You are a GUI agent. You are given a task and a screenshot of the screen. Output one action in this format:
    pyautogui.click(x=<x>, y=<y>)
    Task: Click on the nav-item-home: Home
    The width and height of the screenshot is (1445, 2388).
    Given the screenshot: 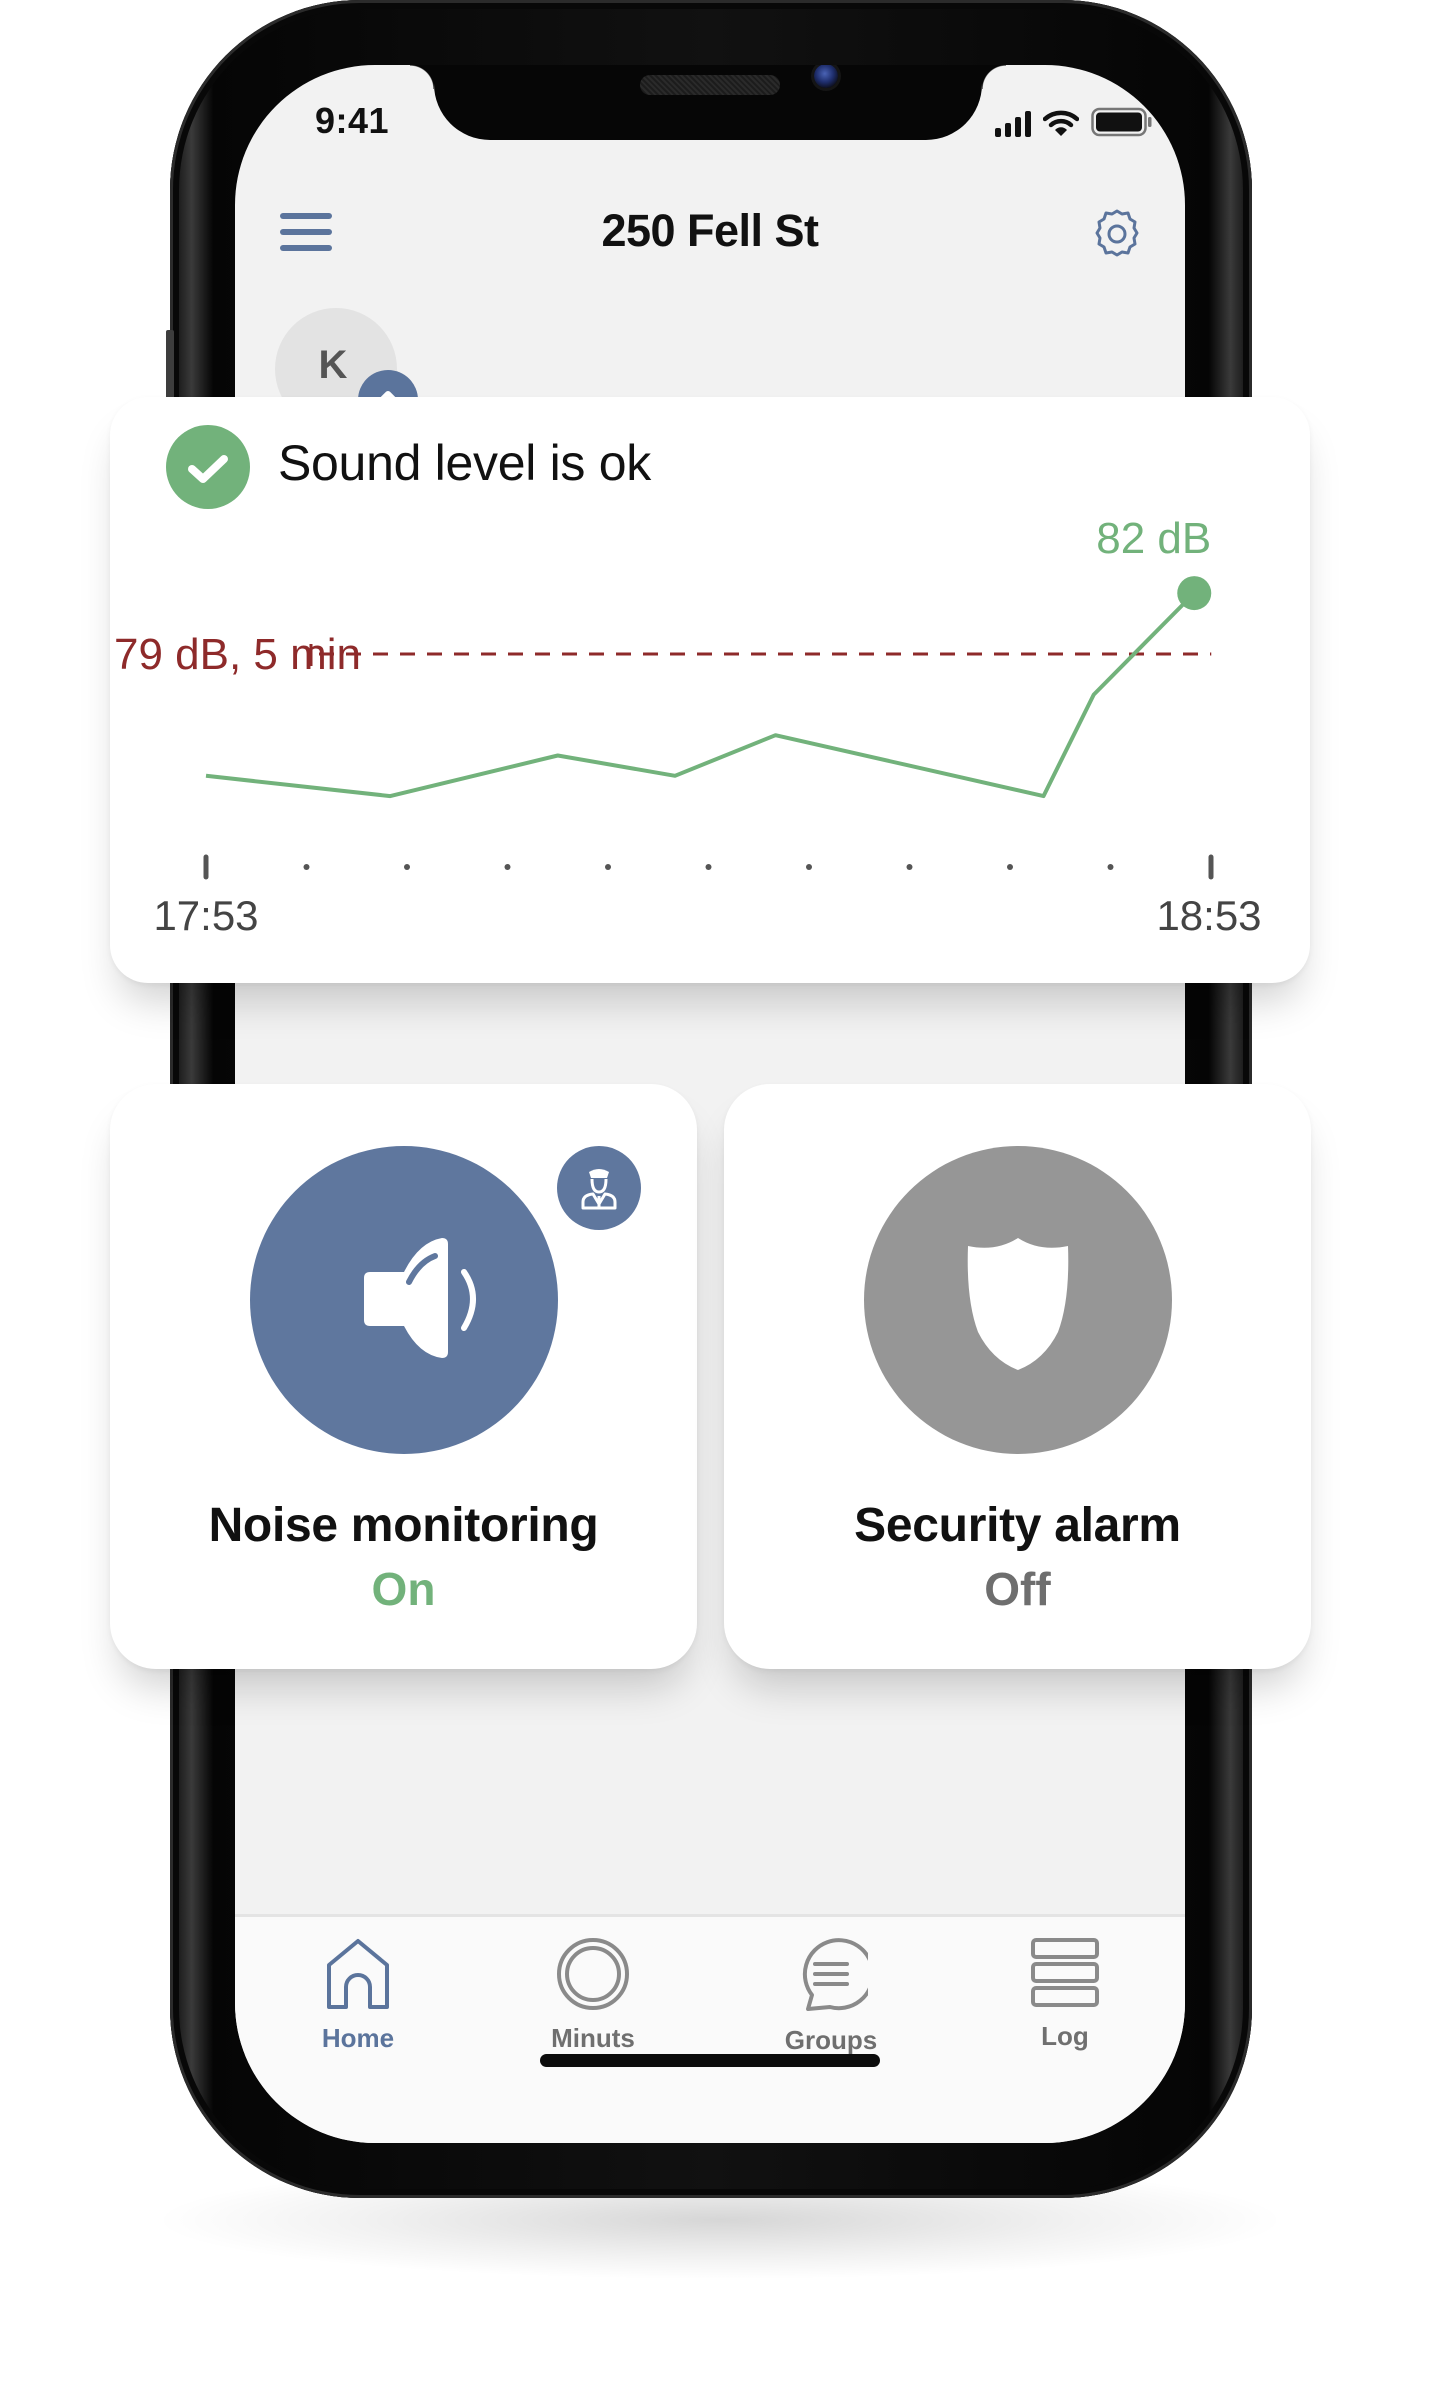 What is the action you would take?
    pyautogui.click(x=358, y=2002)
    